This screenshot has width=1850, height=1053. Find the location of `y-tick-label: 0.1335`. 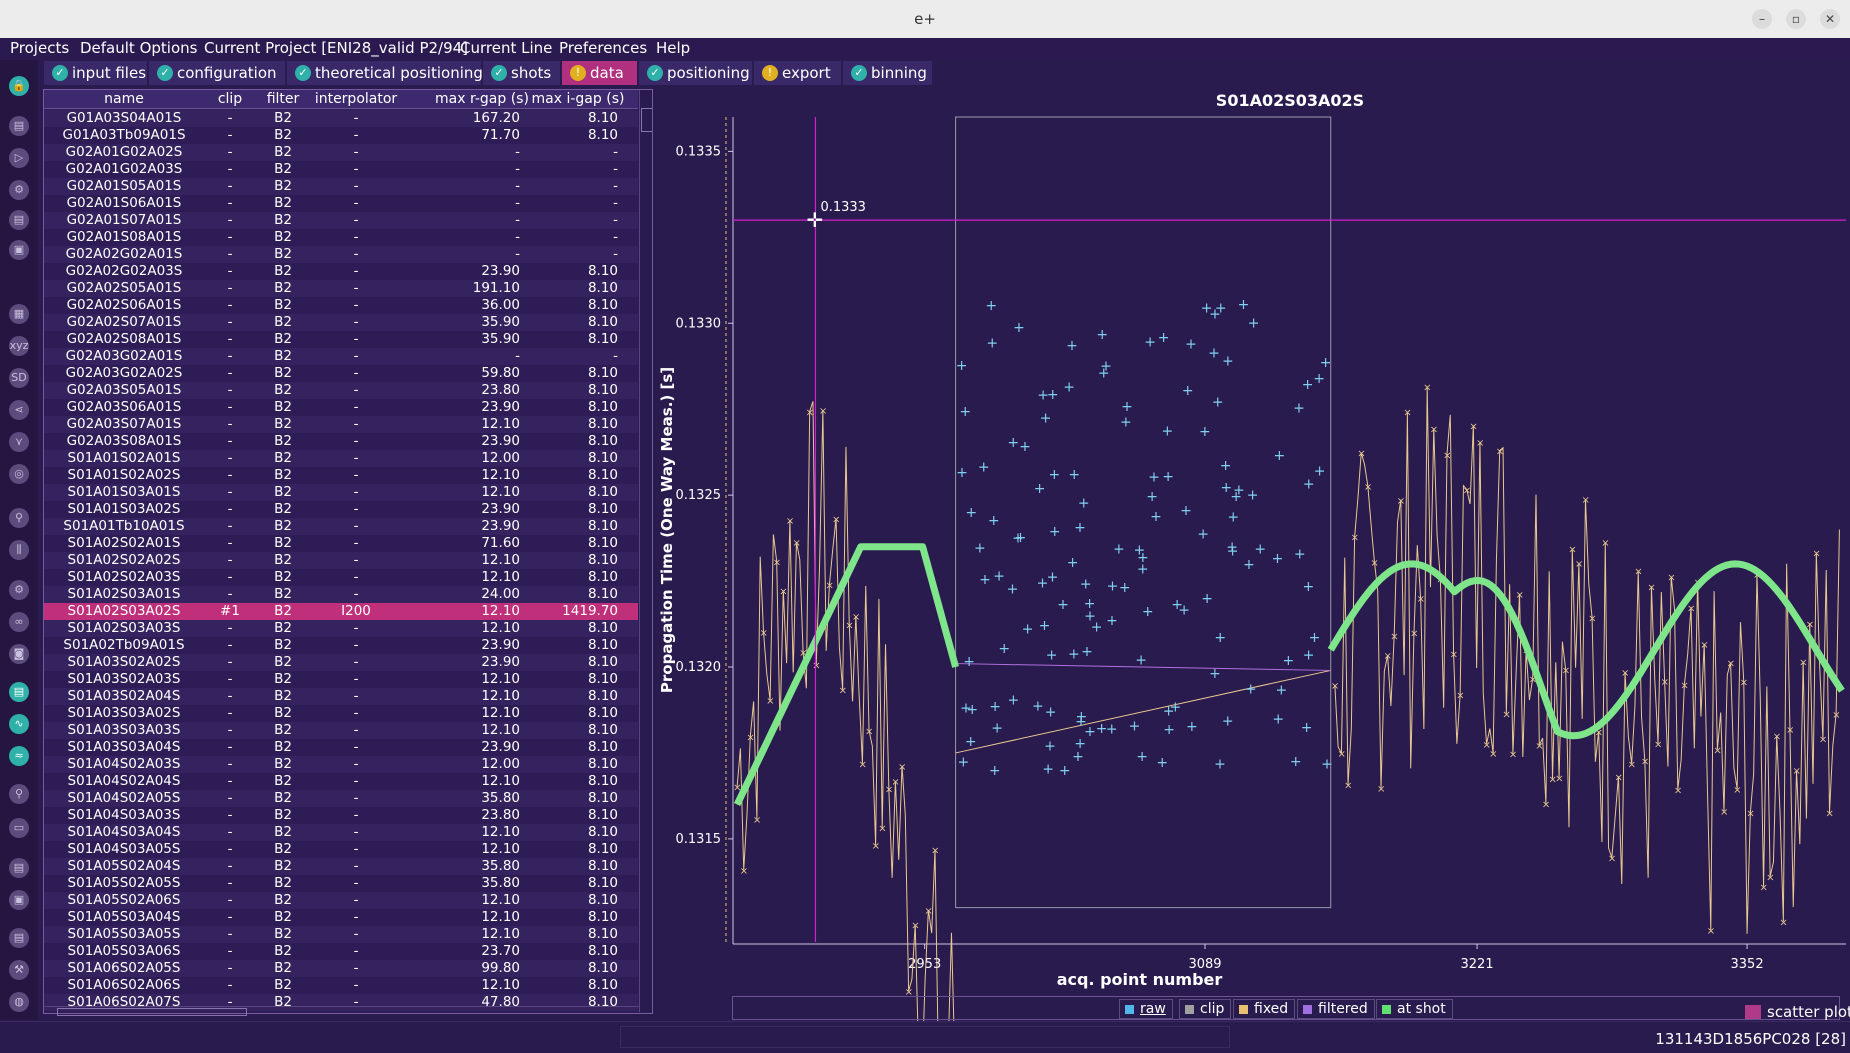

y-tick-label: 0.1335 is located at coordinates (699, 151).